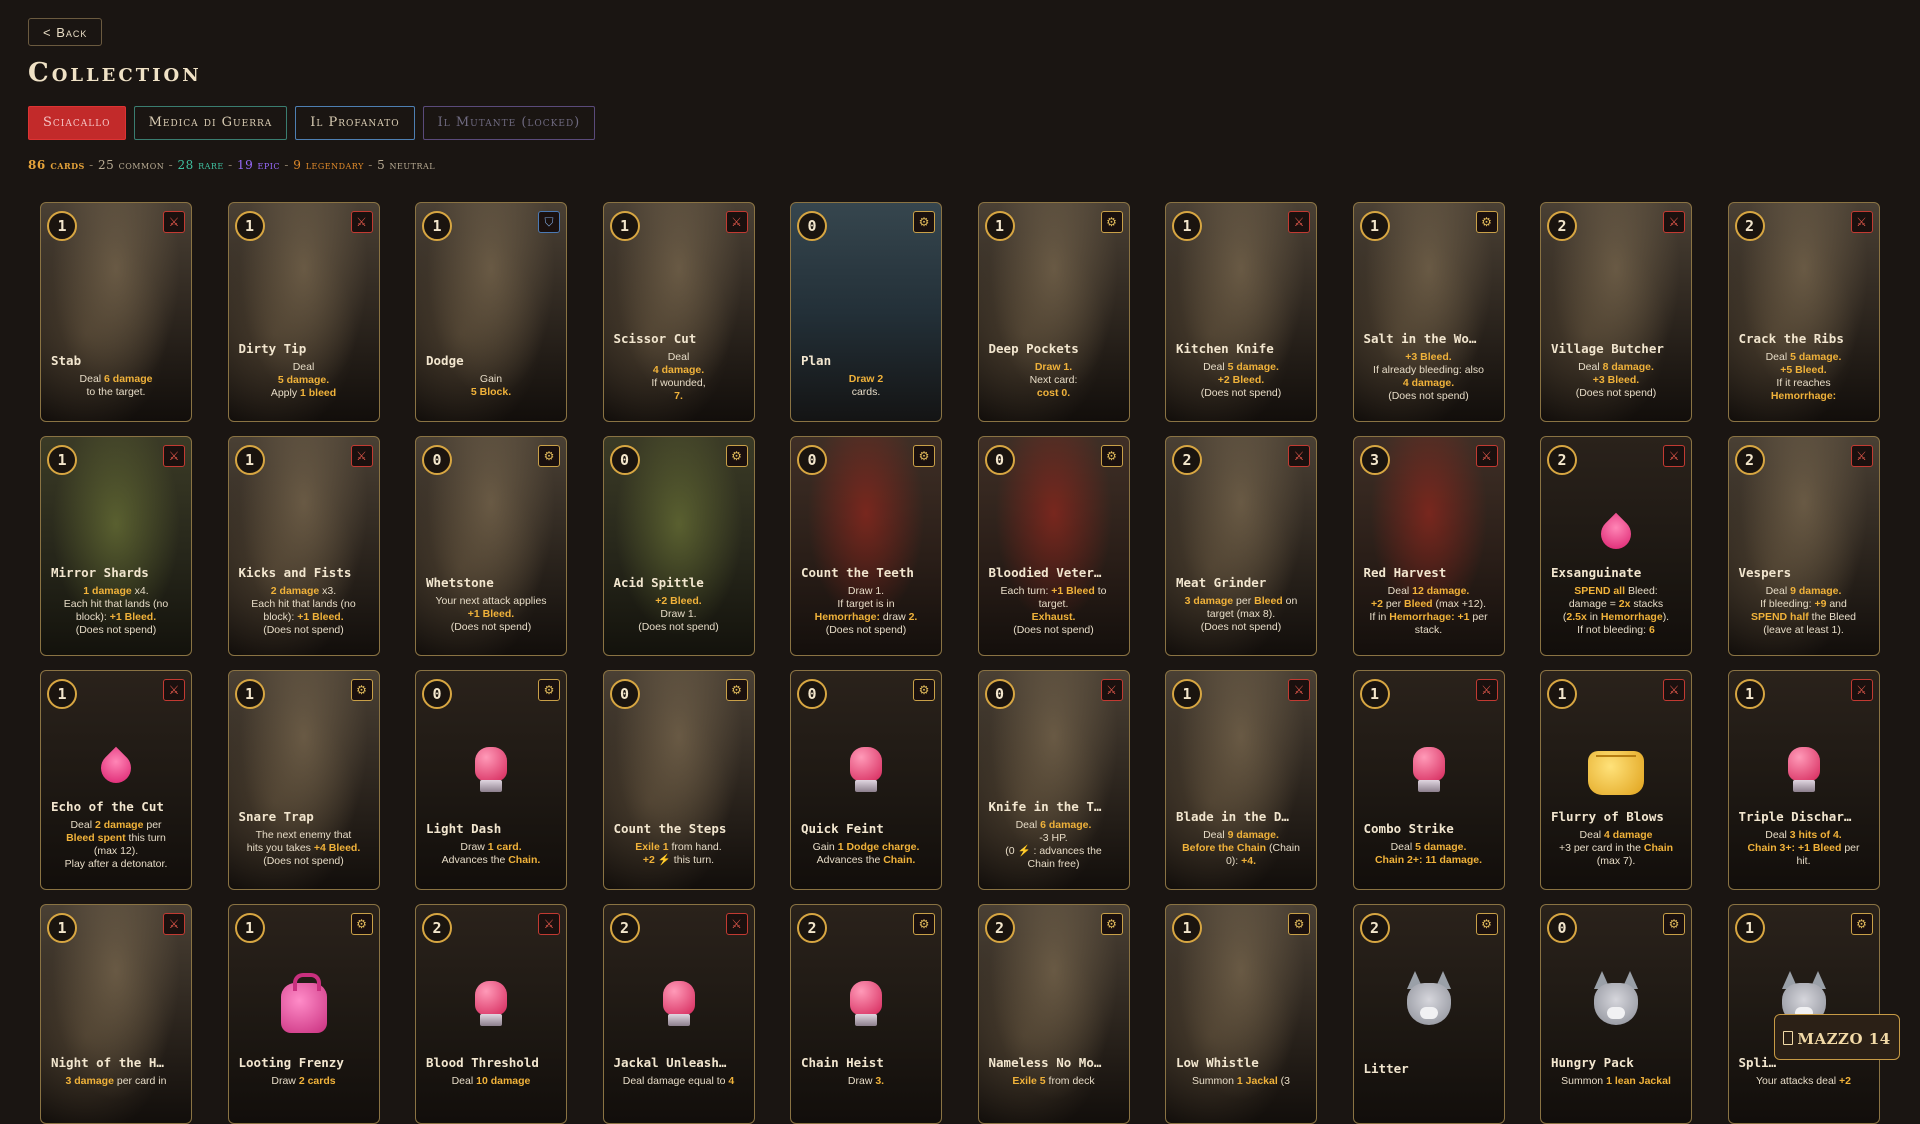 The height and width of the screenshot is (1124, 1920). What do you see at coordinates (291, 1062) in the screenshot?
I see `card-name: Looting Frenzy` at bounding box center [291, 1062].